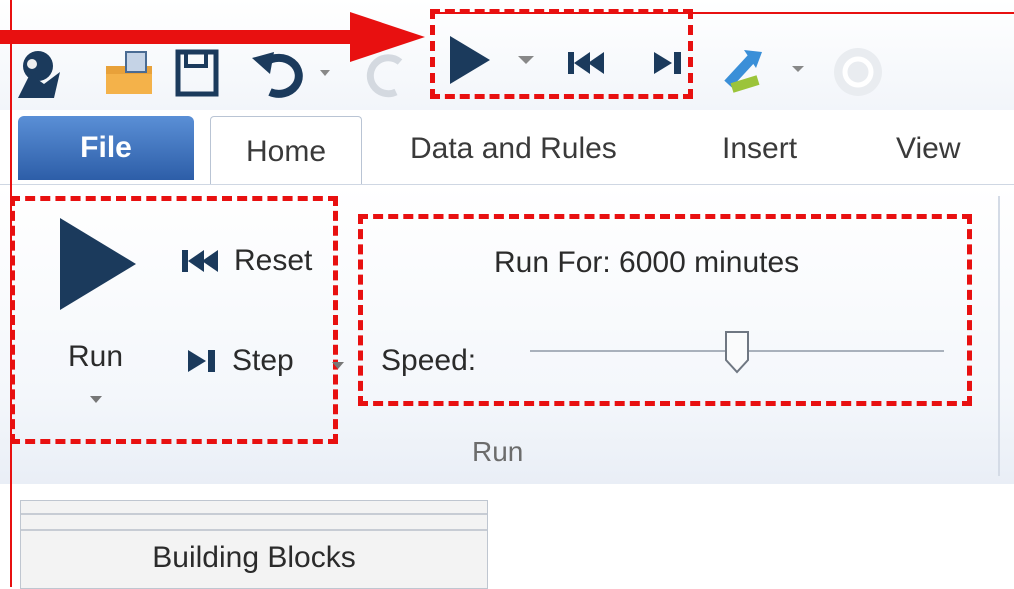  I want to click on speed-slider-thumb, so click(737, 352).